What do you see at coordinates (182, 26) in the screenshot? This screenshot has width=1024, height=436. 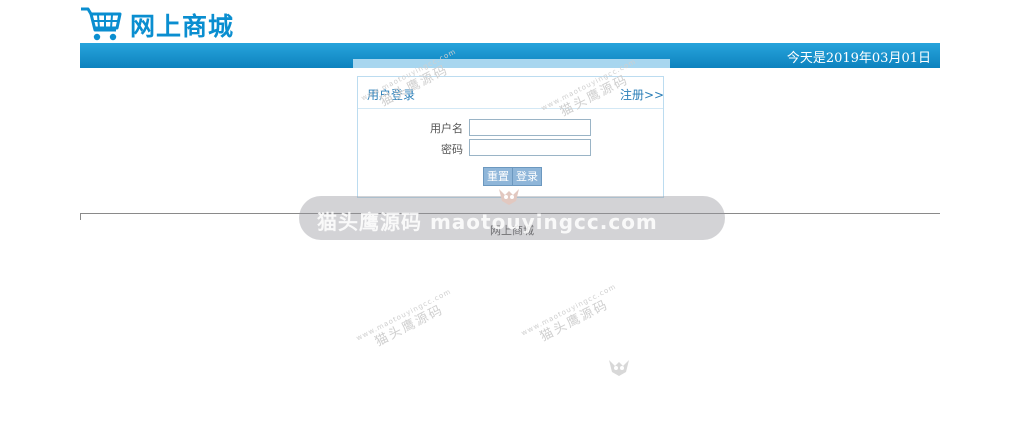 I see `site-name: 网上商城` at bounding box center [182, 26].